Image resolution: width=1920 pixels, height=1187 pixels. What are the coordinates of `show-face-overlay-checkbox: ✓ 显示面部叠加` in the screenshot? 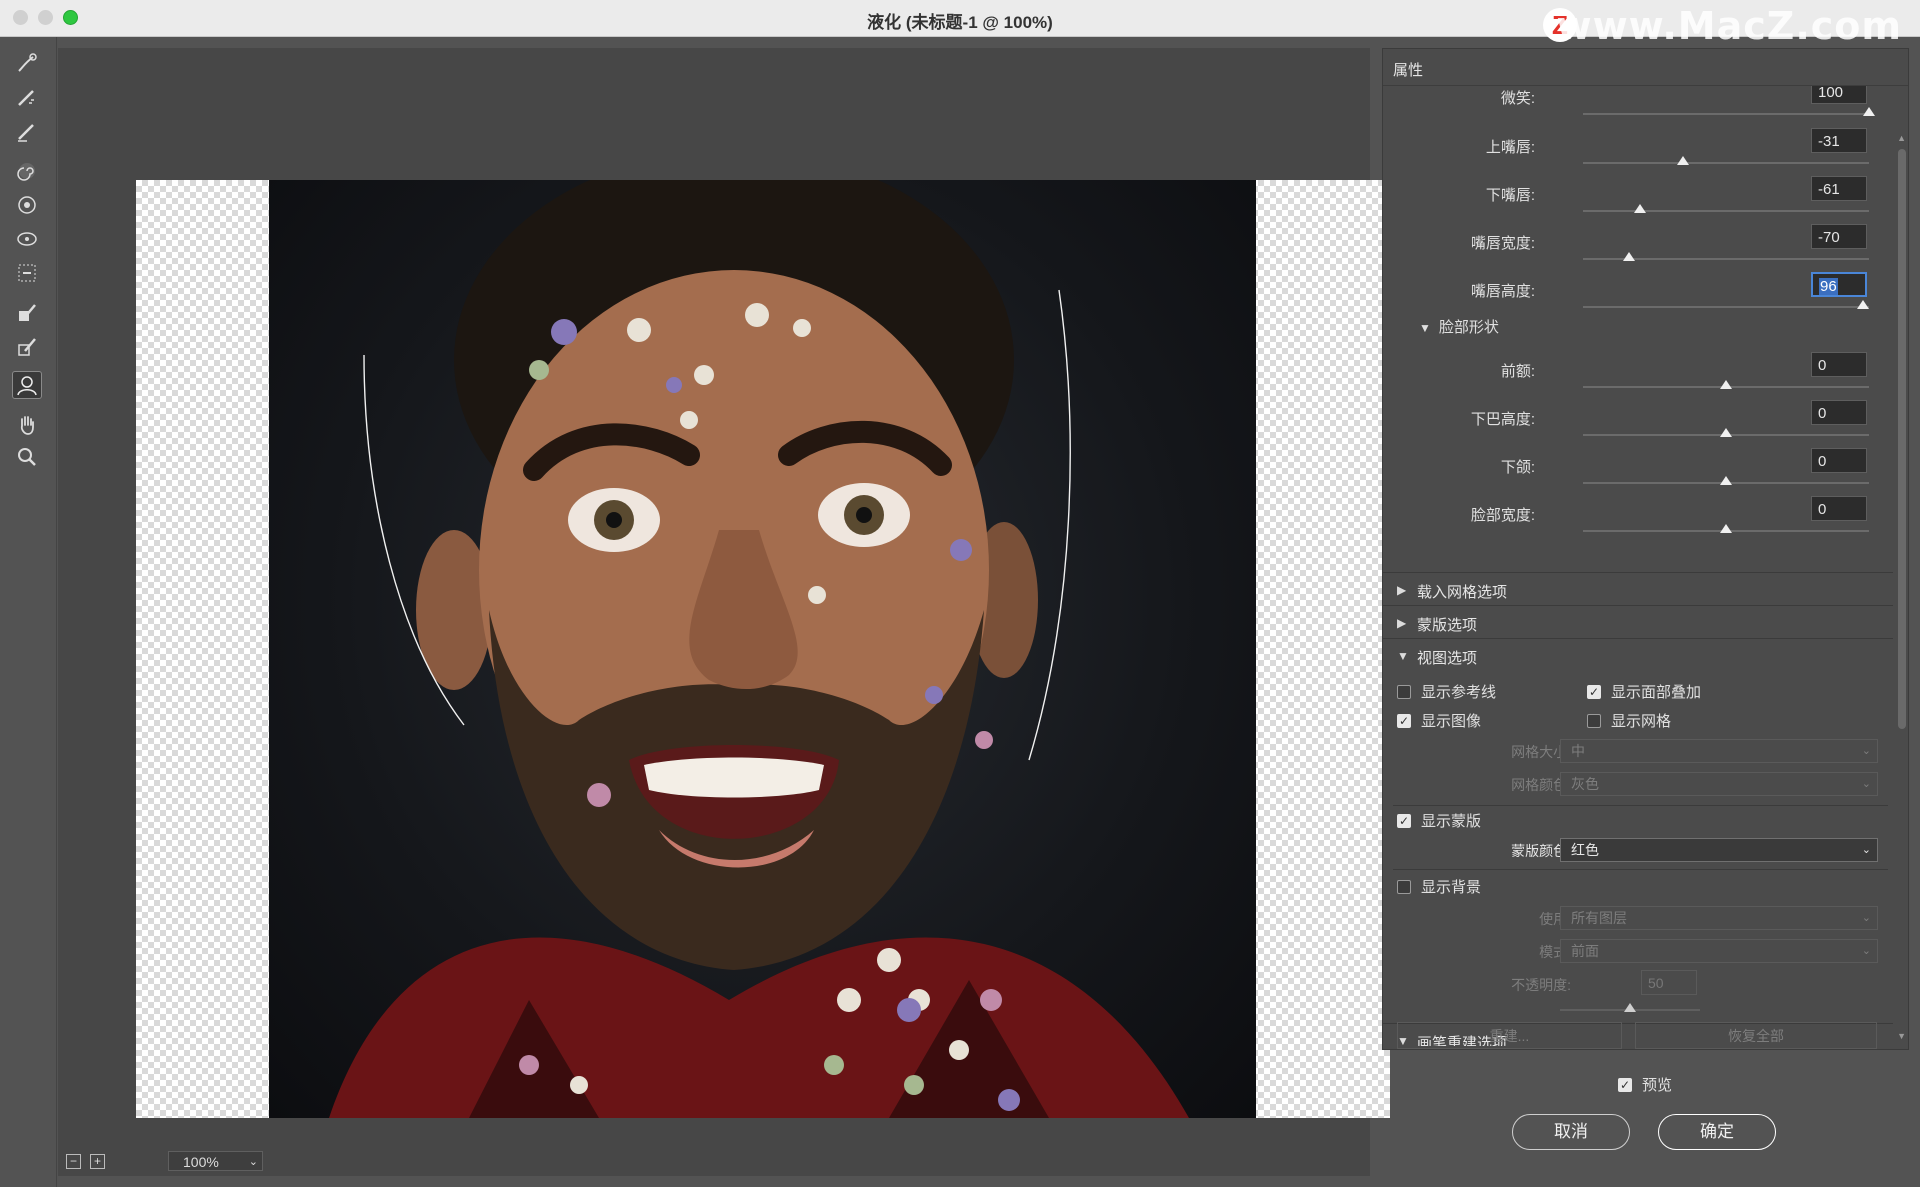 It's located at (1644, 691).